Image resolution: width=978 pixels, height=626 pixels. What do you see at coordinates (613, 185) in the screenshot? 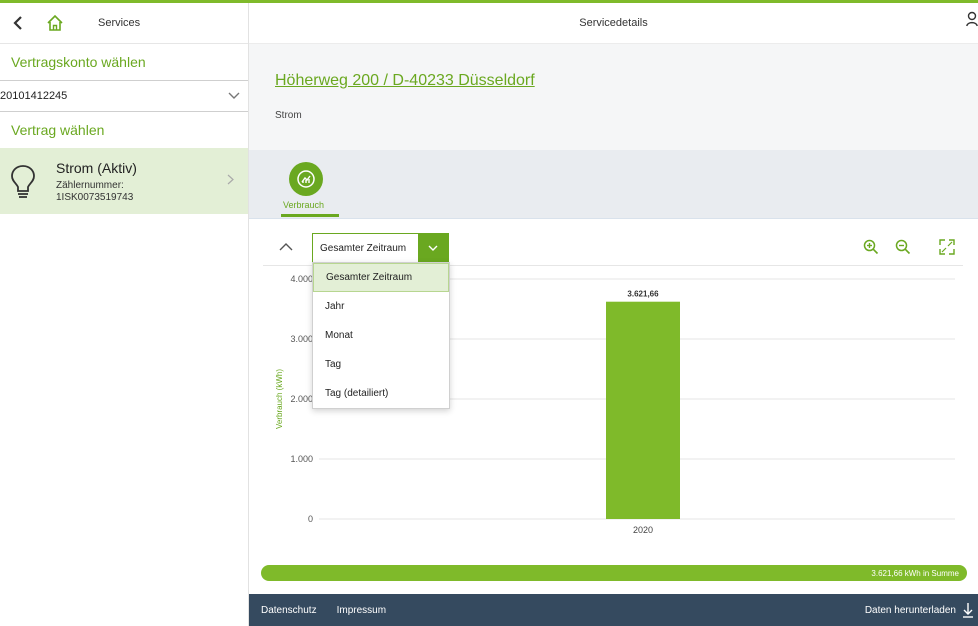
I see `tab-bar: Verbrauch` at bounding box center [613, 185].